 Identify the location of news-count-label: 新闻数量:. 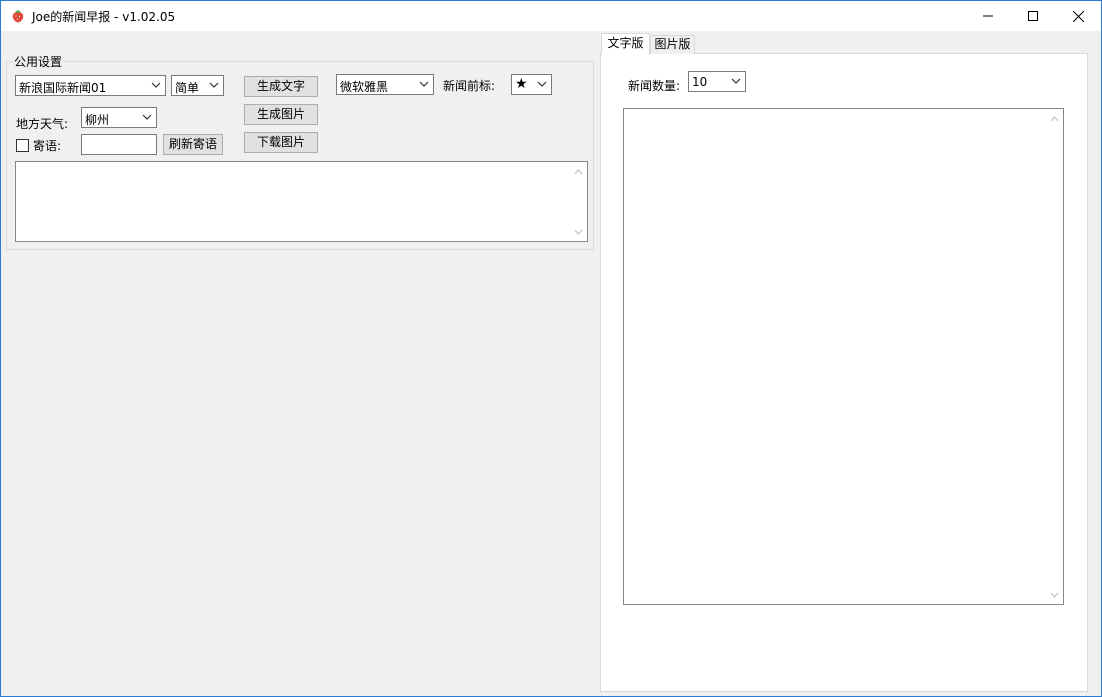
(654, 86).